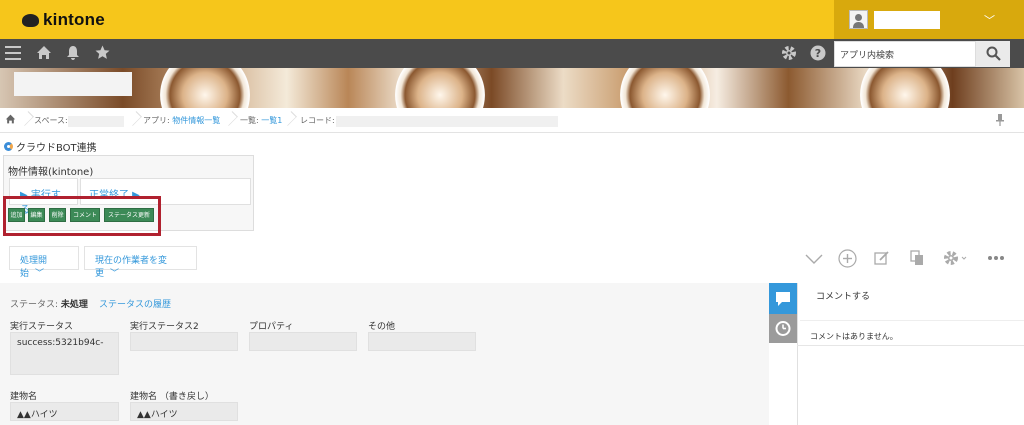 The height and width of the screenshot is (425, 1024). What do you see at coordinates (249, 120) in the screenshot?
I see `breadcrumb-list-label: 一覧:` at bounding box center [249, 120].